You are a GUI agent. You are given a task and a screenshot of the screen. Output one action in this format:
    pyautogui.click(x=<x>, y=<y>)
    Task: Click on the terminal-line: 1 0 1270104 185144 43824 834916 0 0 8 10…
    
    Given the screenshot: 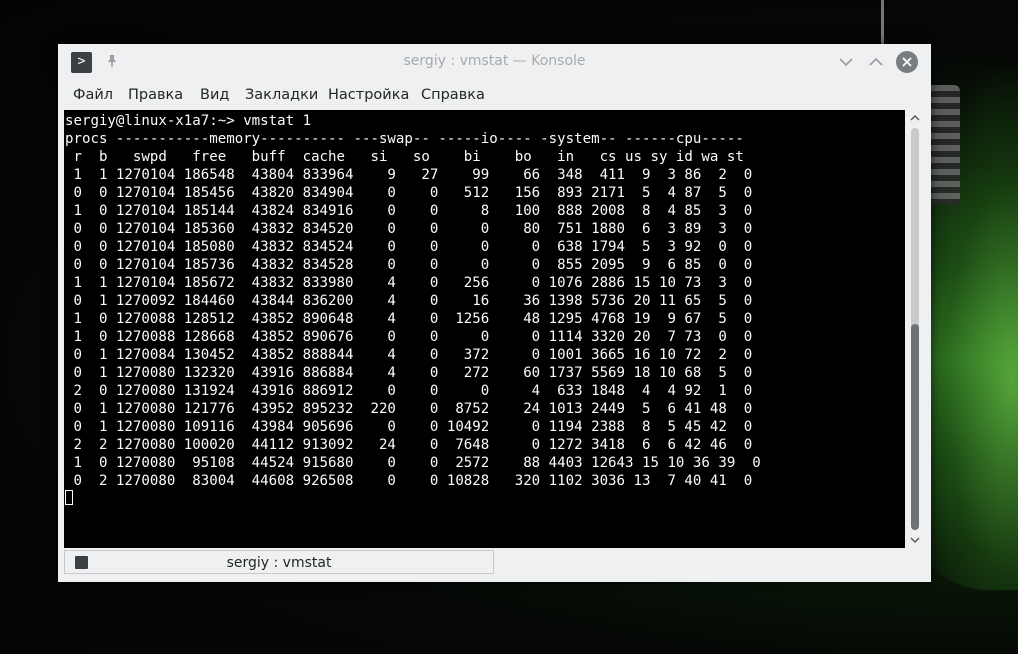 What is the action you would take?
    pyautogui.click(x=409, y=211)
    